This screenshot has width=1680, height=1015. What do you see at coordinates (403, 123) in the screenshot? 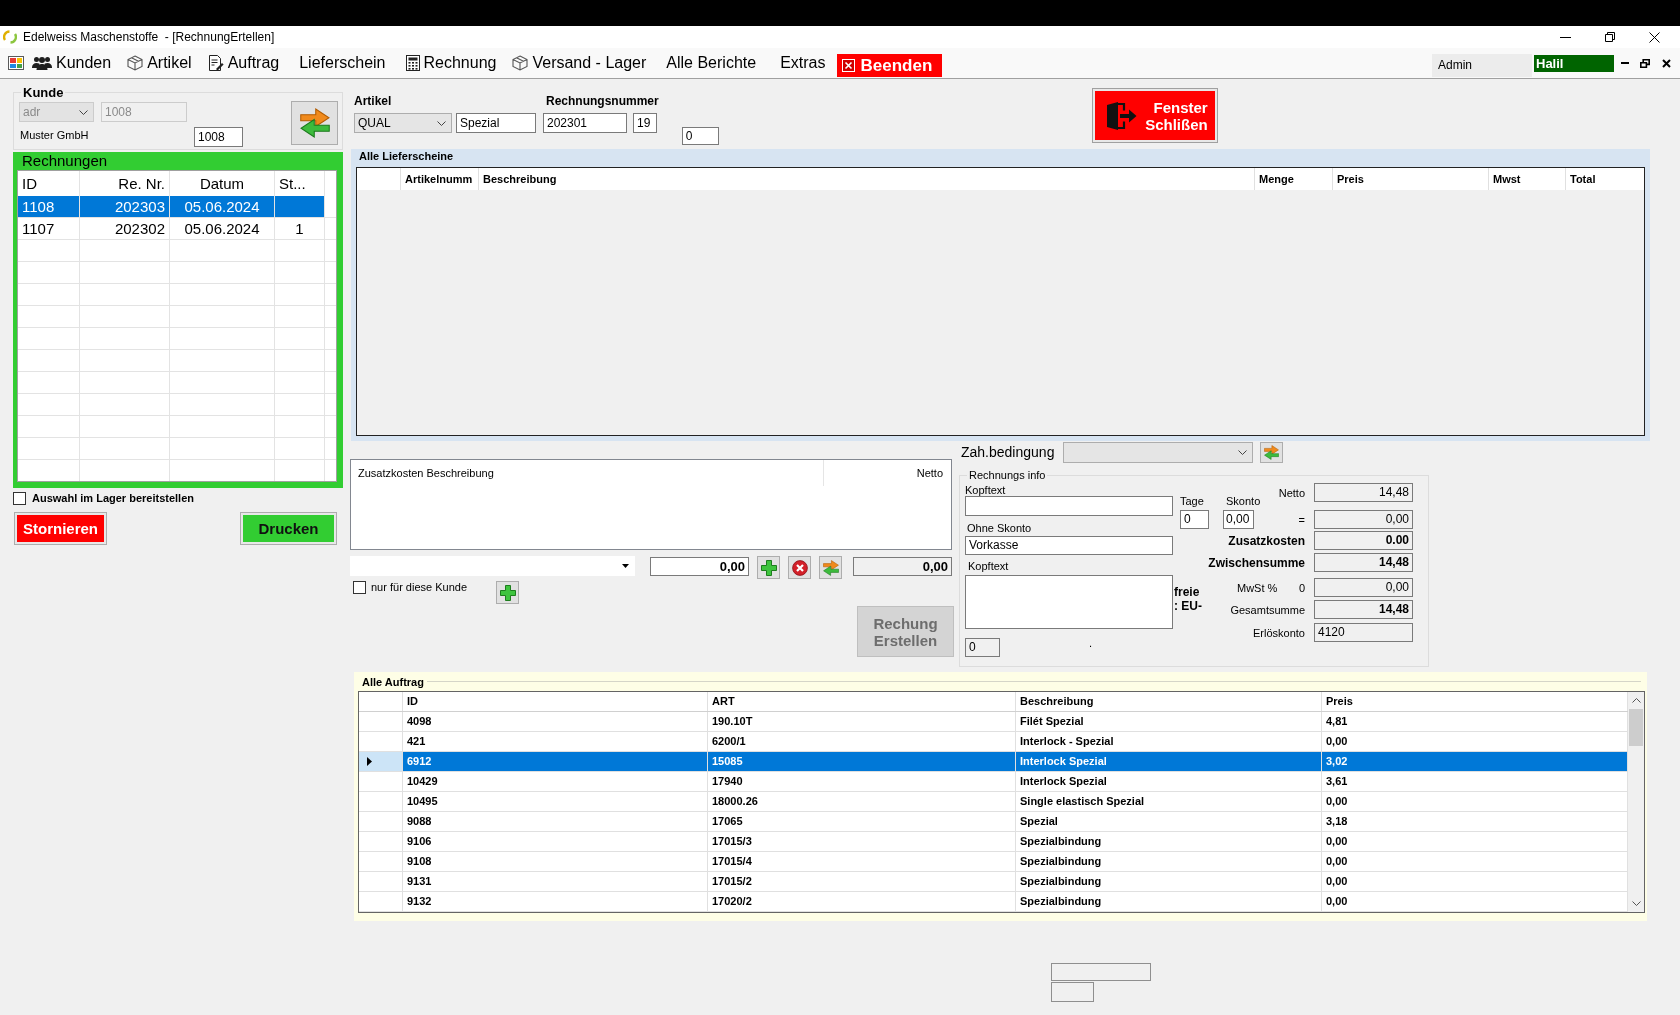
I see `dropdown: QUAL` at bounding box center [403, 123].